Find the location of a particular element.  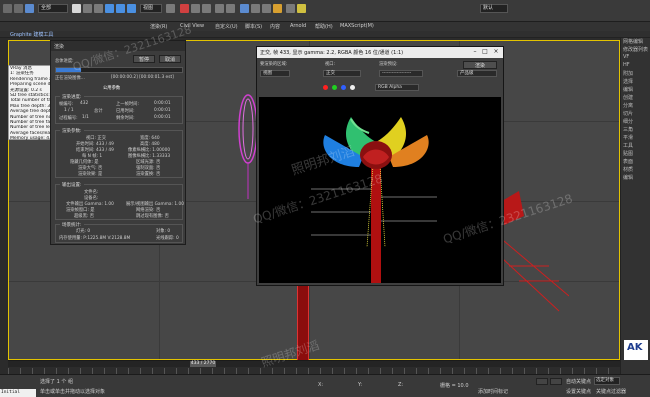

red-column is located at coordinates (303, 321).